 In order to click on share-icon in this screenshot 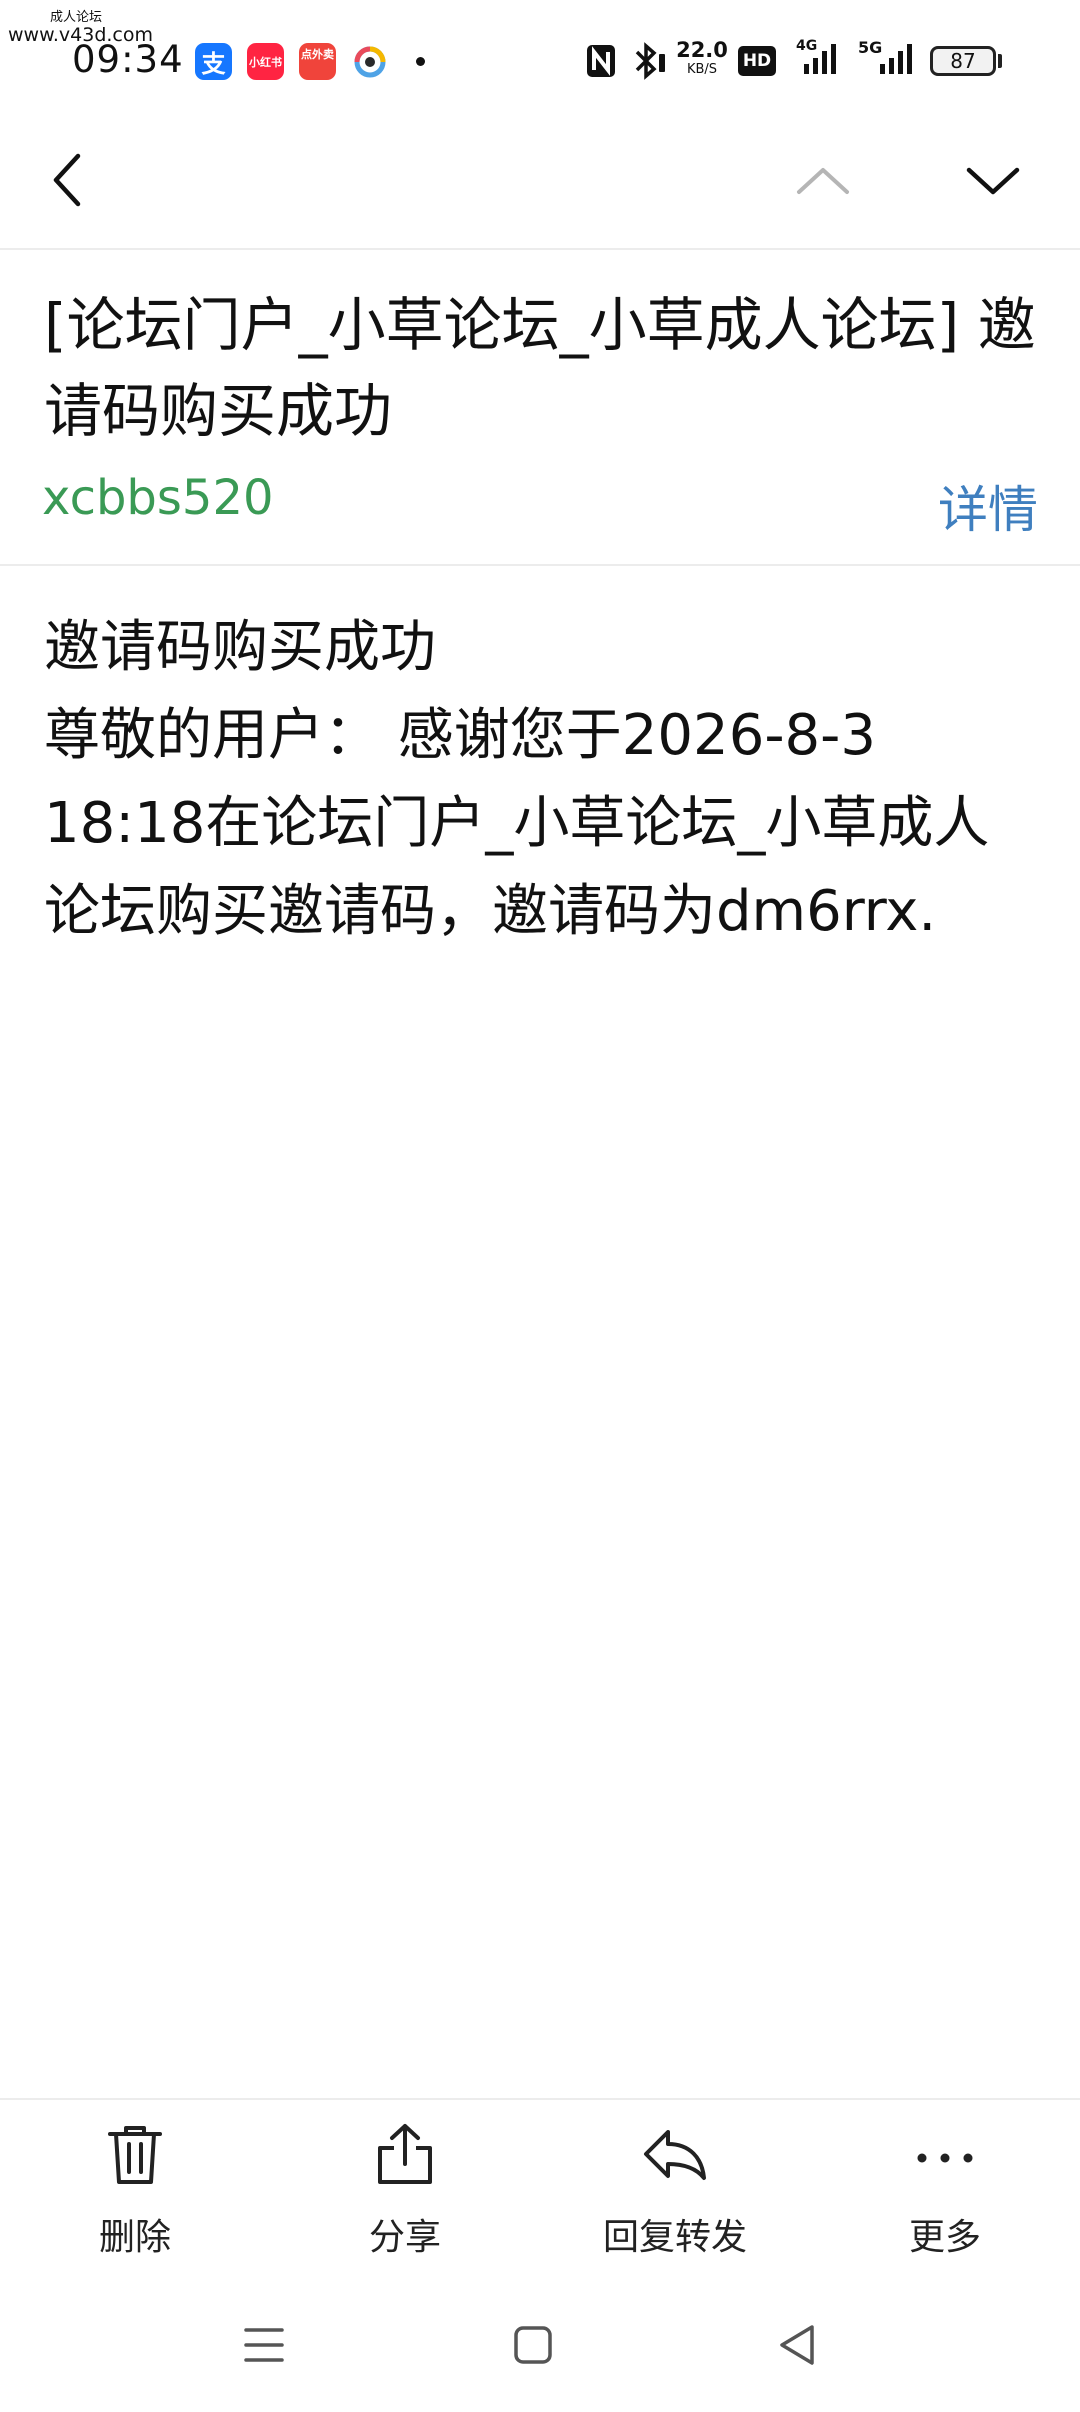, I will do `click(405, 2154)`.